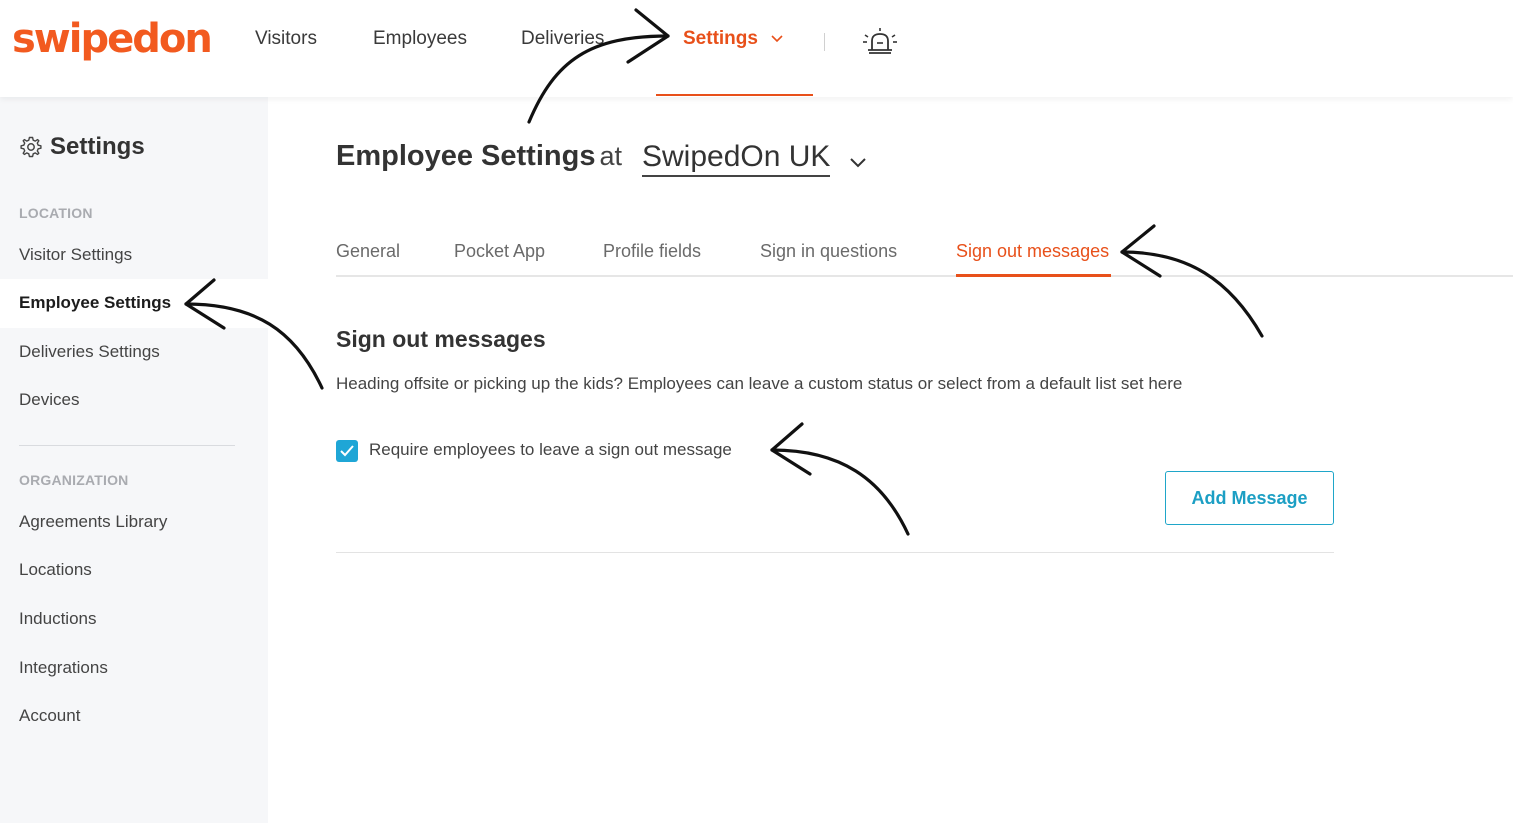 This screenshot has height=823, width=1513. I want to click on sidebar-divider, so click(127, 445).